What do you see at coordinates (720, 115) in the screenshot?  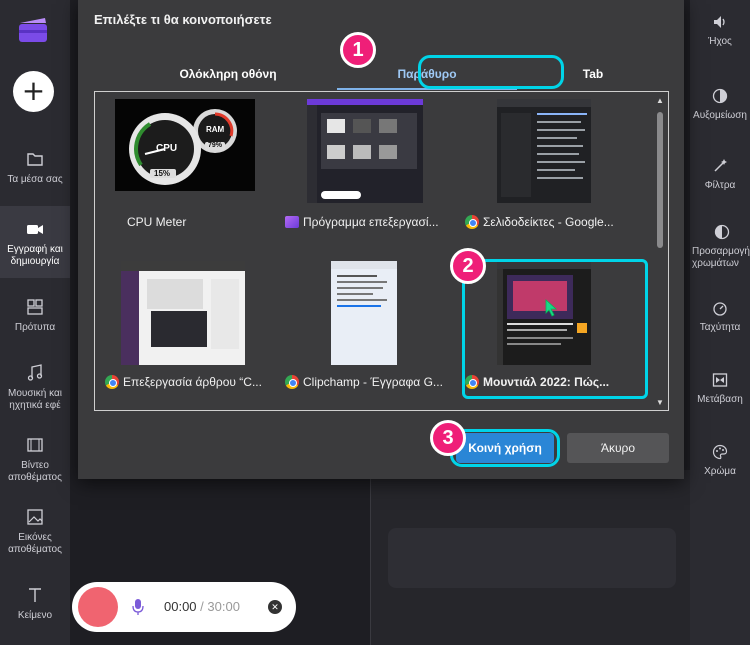 I see `right-item-label: Αυξομείωση` at bounding box center [720, 115].